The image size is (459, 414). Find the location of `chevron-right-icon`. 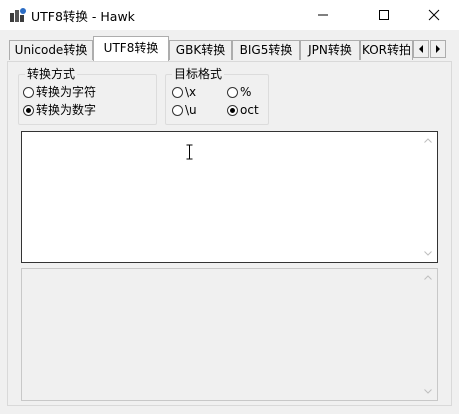

chevron-right-icon is located at coordinates (438, 49).